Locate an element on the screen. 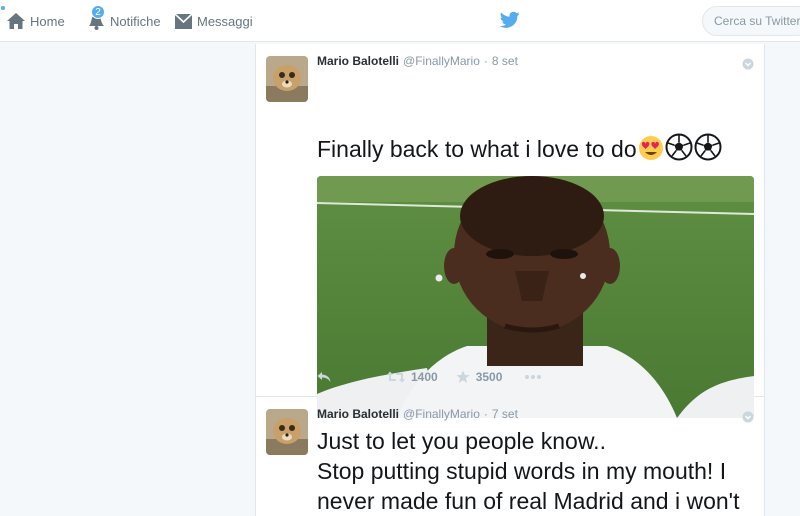 The height and width of the screenshot is (516, 800). tweet-timestamp: 8 set is located at coordinates (505, 61).